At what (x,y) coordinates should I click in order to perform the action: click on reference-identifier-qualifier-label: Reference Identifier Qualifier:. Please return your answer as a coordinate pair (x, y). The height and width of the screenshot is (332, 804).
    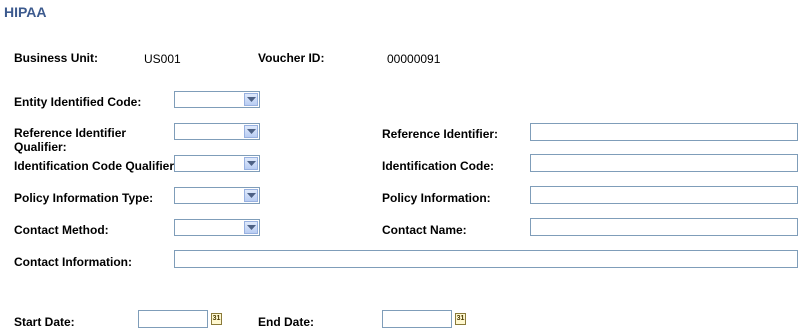
    Looking at the image, I should click on (70, 140).